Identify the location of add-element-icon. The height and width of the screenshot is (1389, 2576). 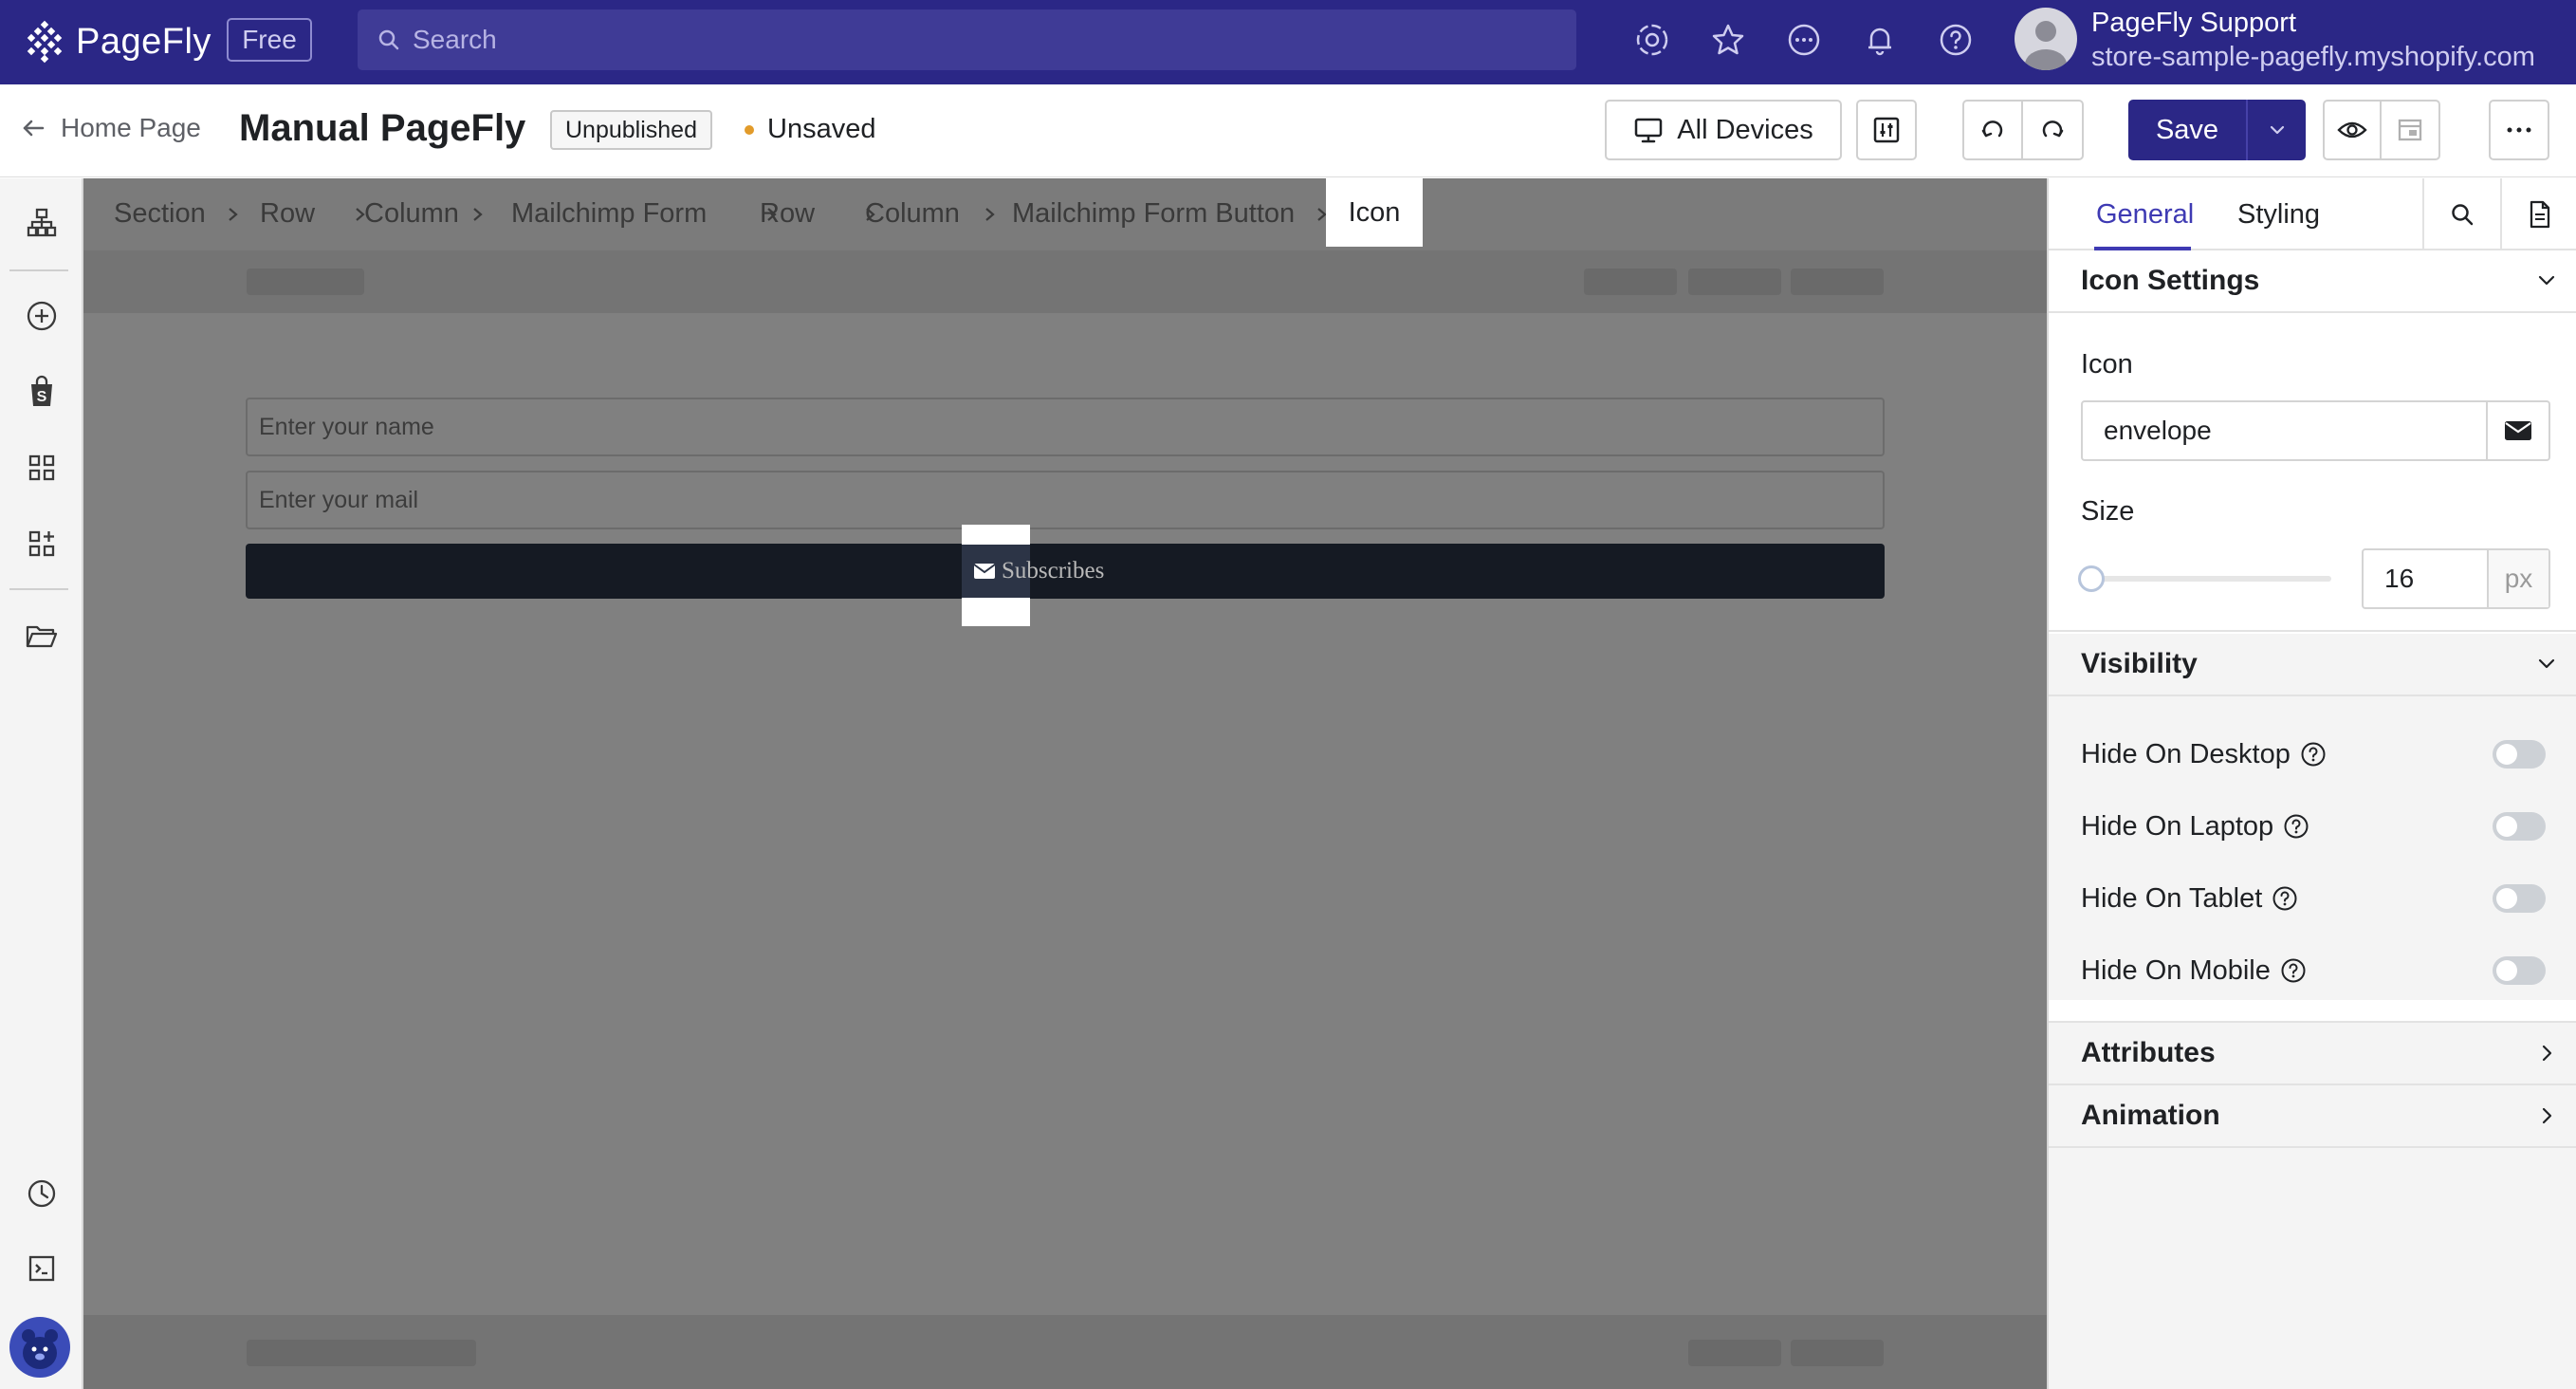
(41, 316).